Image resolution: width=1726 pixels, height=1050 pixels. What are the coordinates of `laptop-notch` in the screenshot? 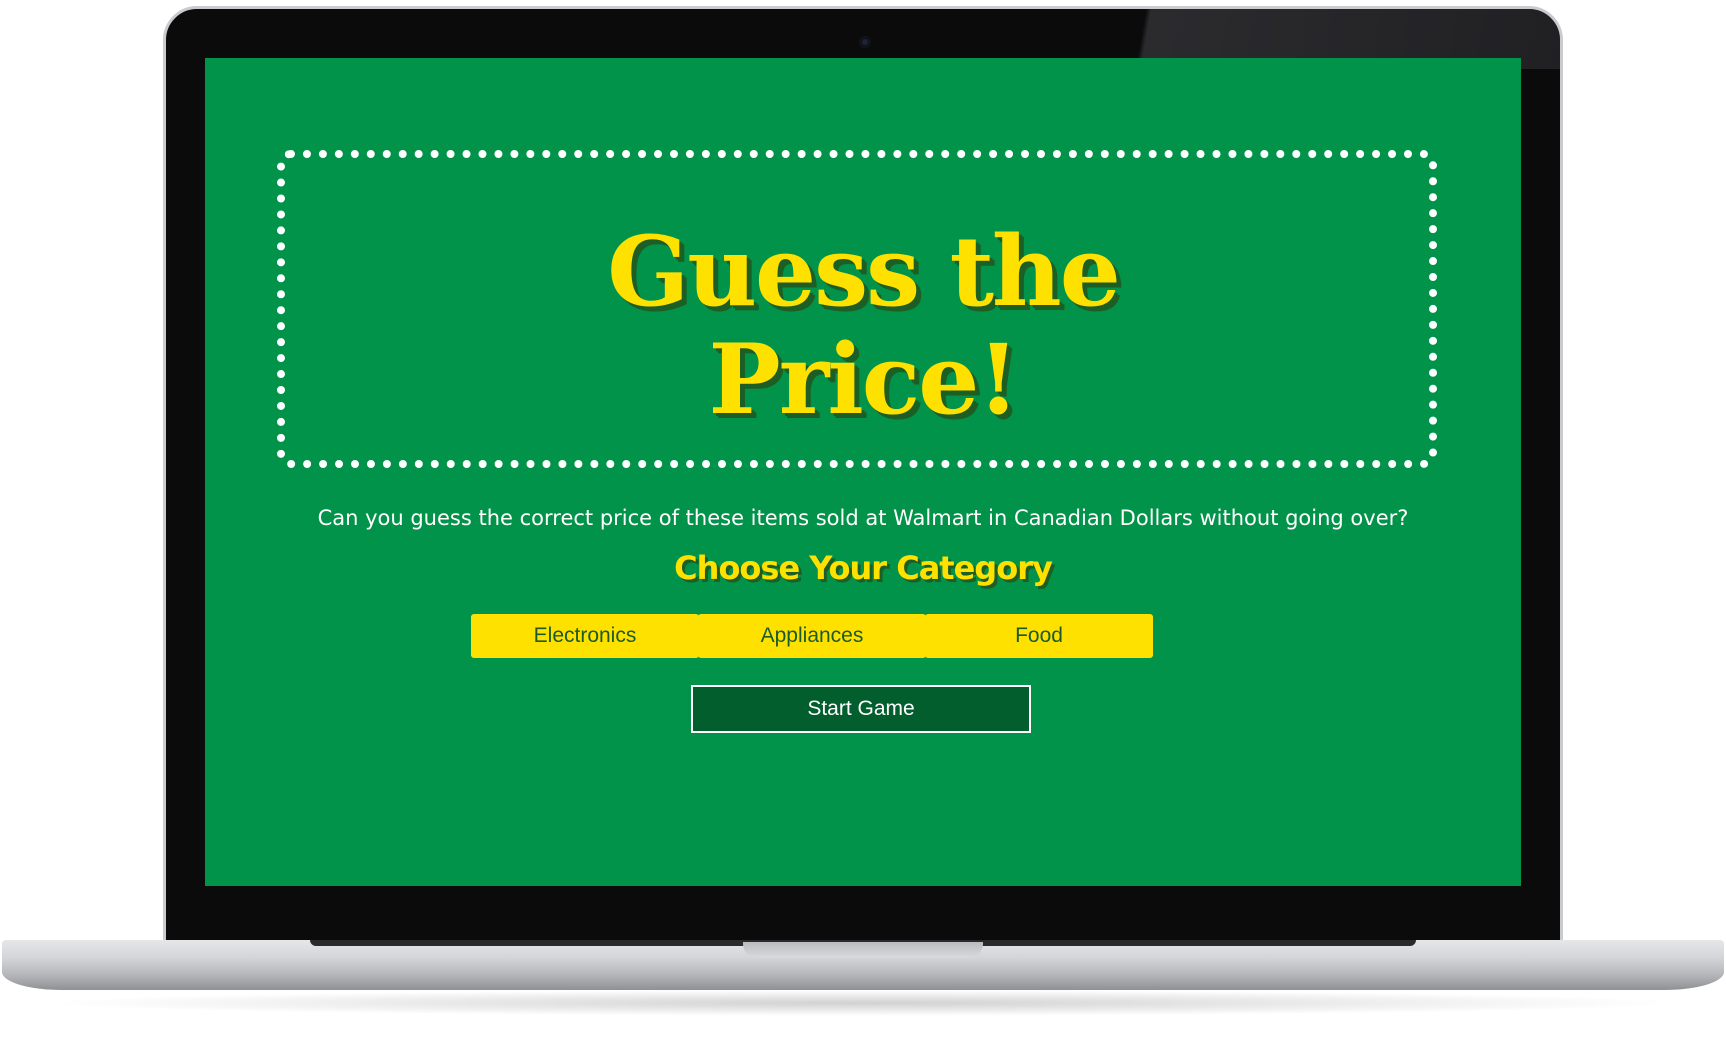 It's located at (863, 950).